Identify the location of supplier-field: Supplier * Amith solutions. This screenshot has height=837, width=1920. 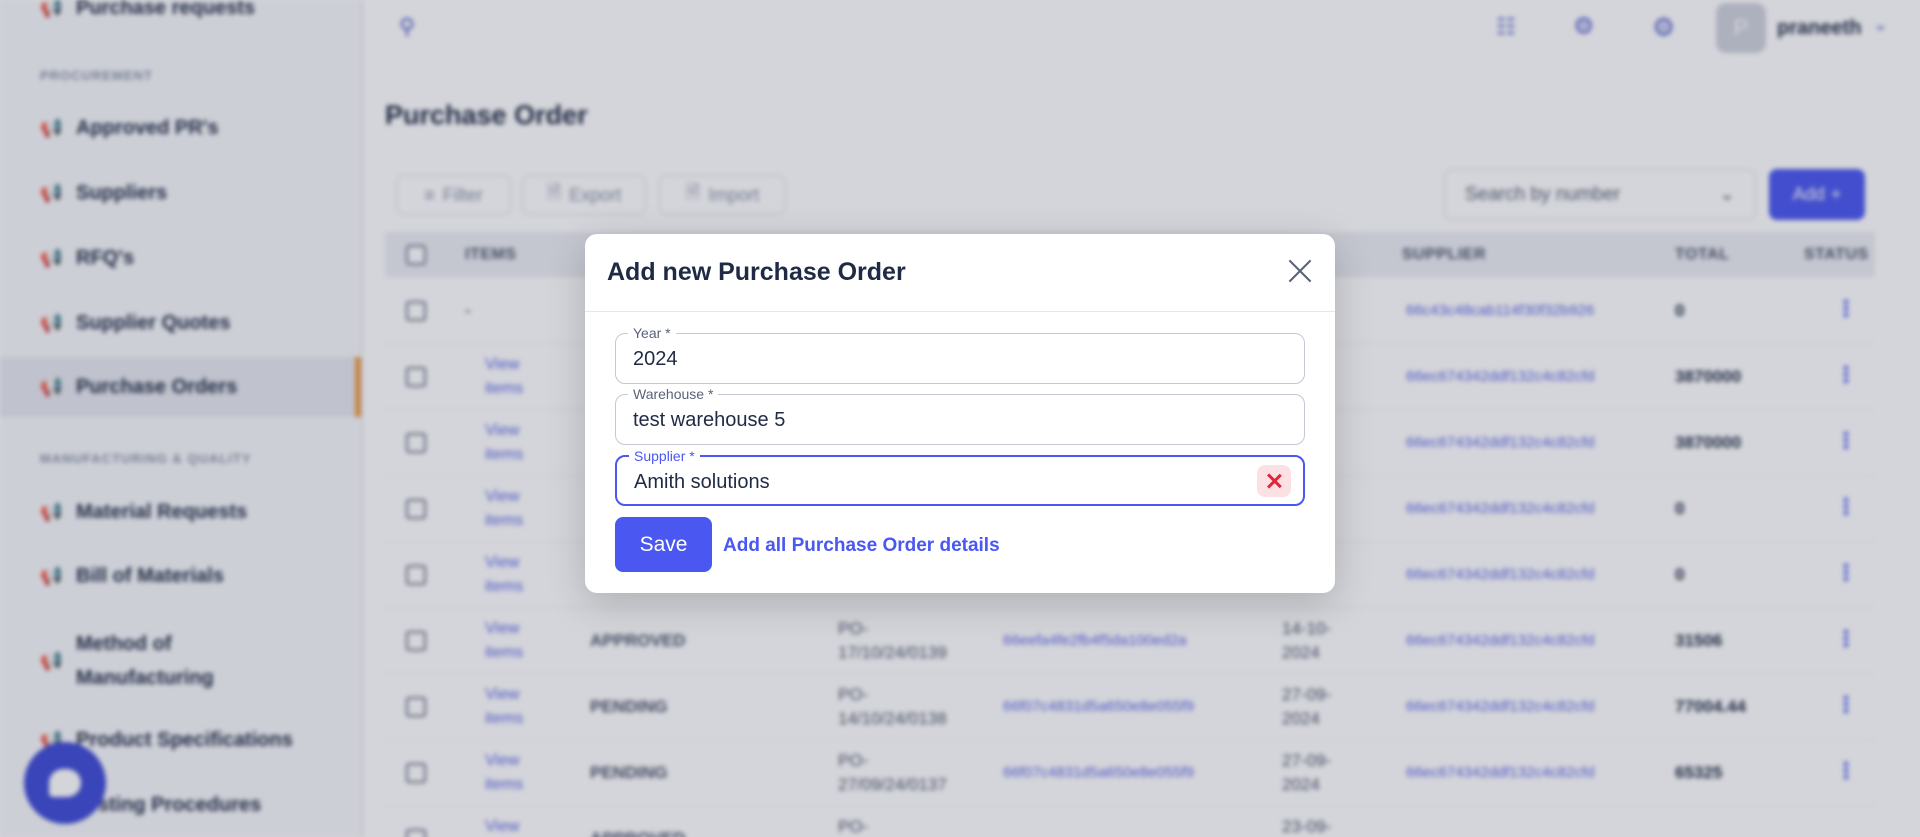
(960, 477).